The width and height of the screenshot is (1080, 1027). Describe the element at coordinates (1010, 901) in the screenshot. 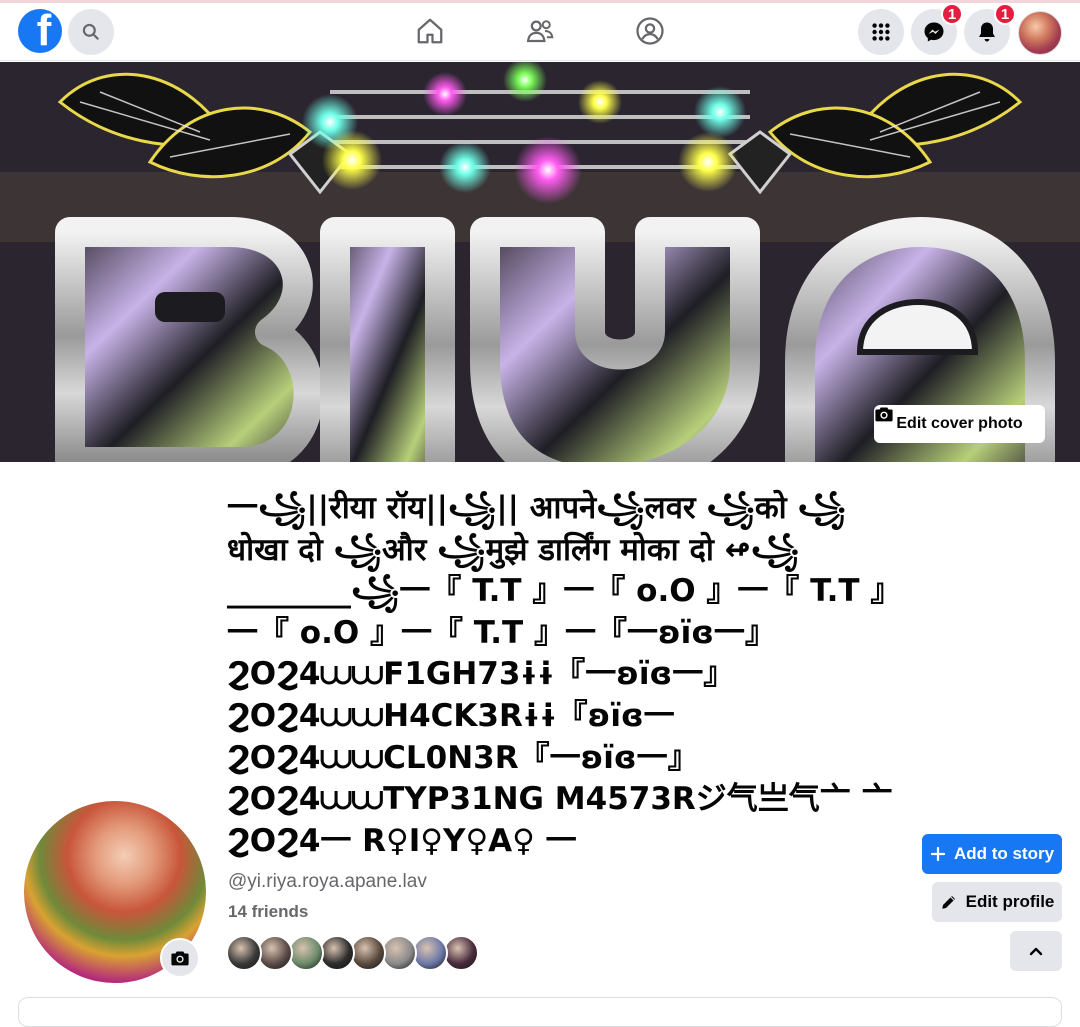

I see `edit-profile-label: Edit profile` at that location.